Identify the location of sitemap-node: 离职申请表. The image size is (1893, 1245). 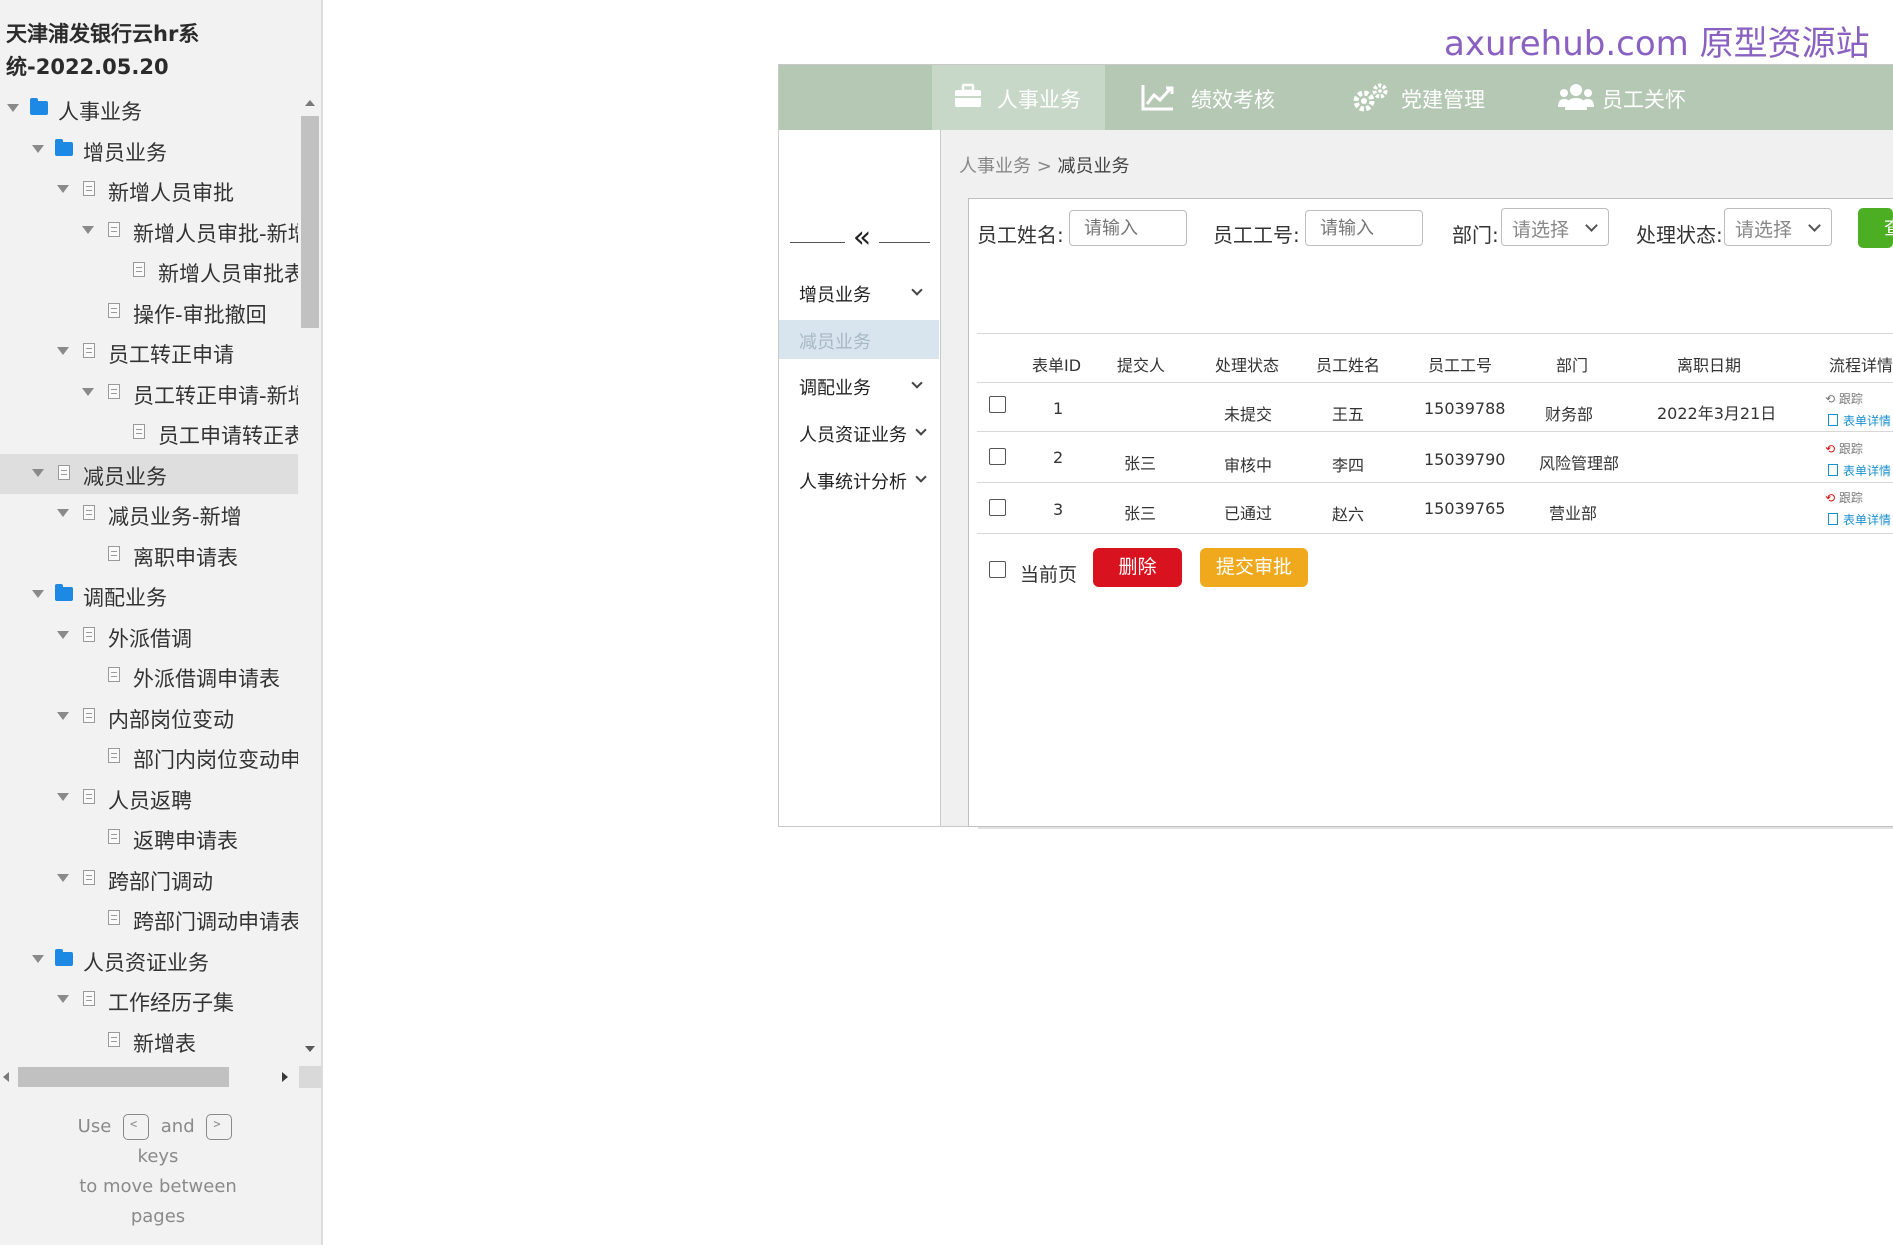
(149, 555).